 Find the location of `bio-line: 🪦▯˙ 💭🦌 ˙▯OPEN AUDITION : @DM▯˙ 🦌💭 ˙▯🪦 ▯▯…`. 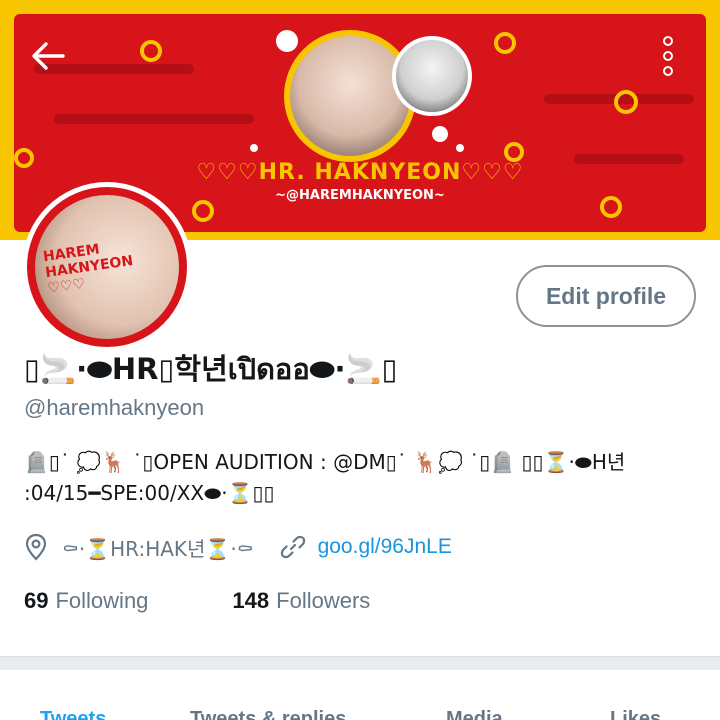

bio-line: 🪦▯˙ 💭🦌 ˙▯OPEN AUDITION : @DM▯˙ 🦌💭 ˙▯🪦 ▯▯… is located at coordinates (325, 462).